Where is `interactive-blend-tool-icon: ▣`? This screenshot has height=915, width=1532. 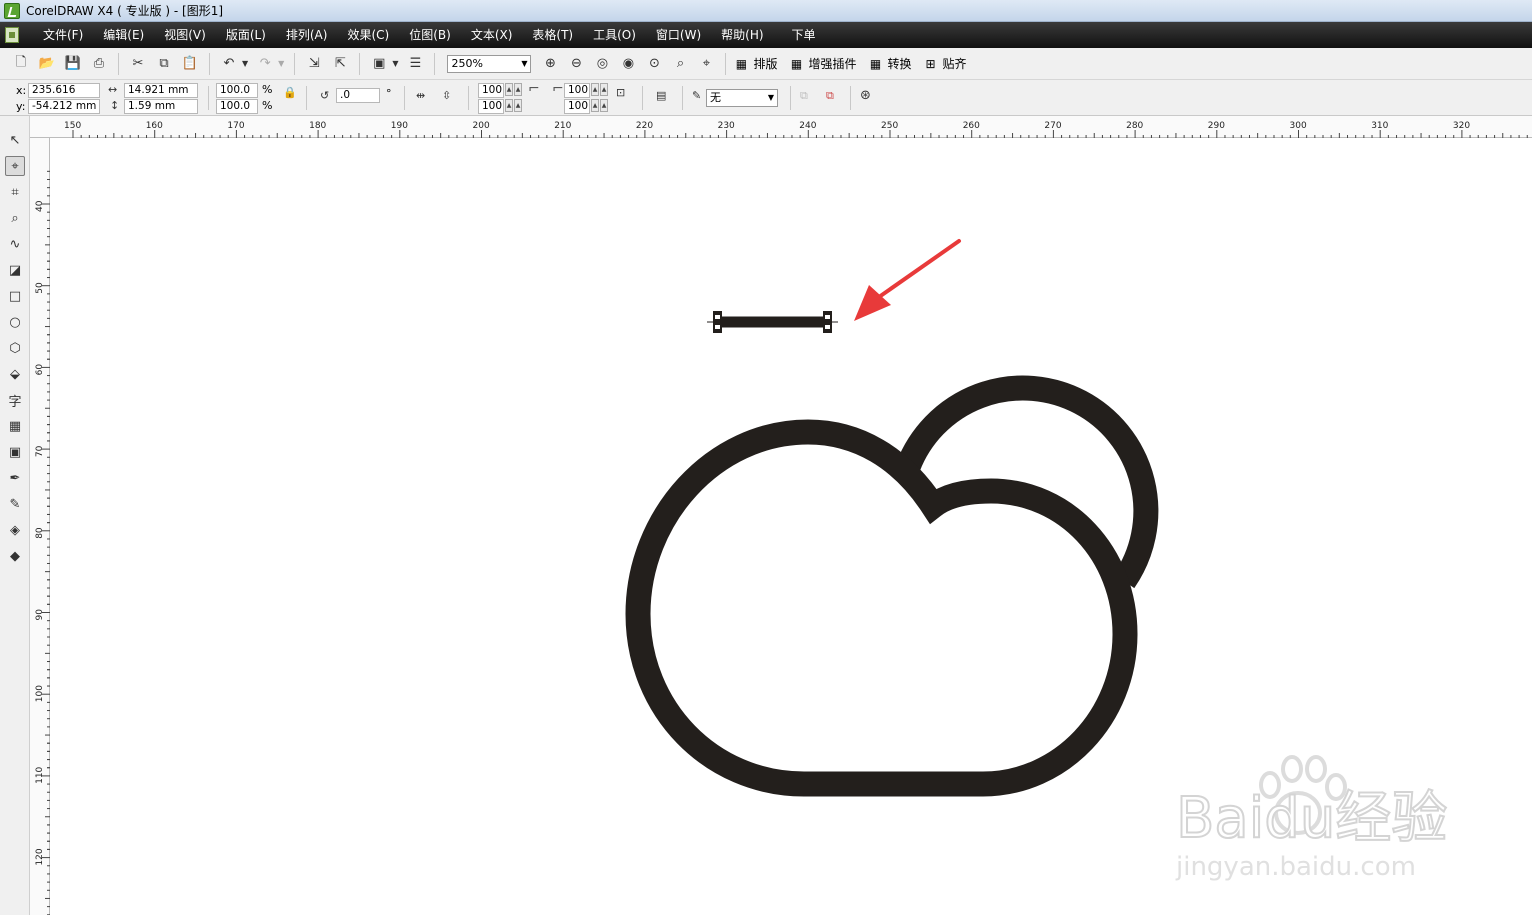 interactive-blend-tool-icon: ▣ is located at coordinates (15, 452).